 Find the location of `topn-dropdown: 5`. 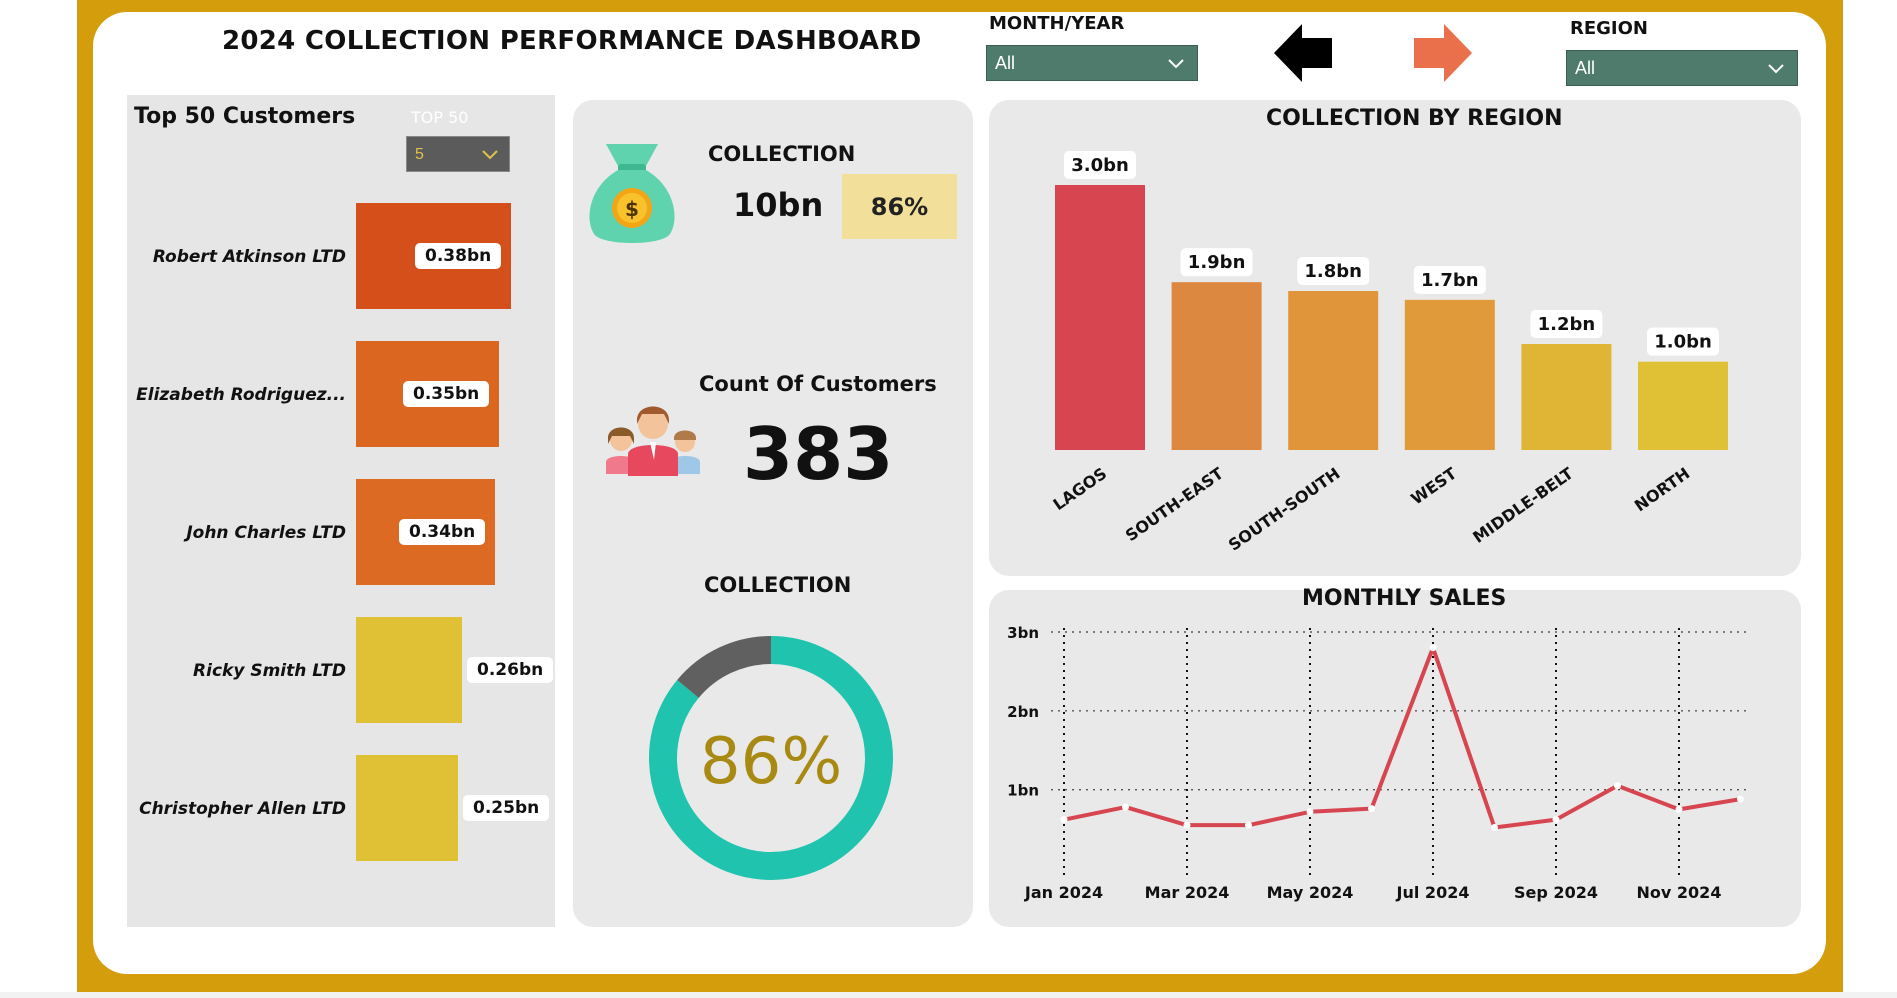

topn-dropdown: 5 is located at coordinates (458, 154).